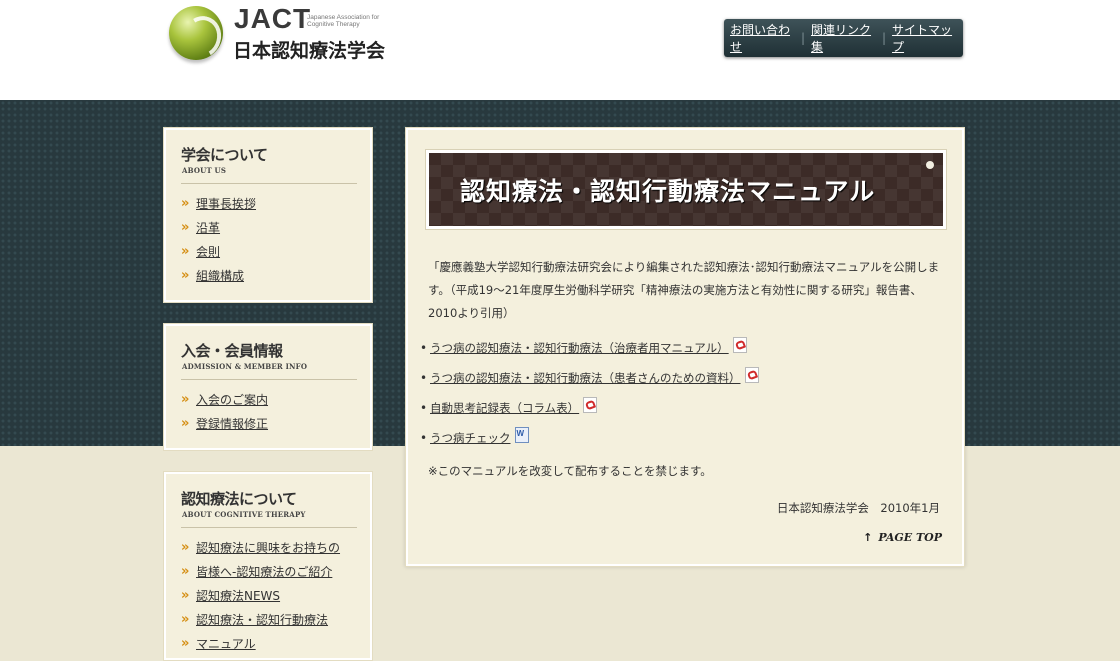 This screenshot has height=661, width=1120. I want to click on sidebar-link-manual: 認知療法・認知行動療法, so click(262, 620).